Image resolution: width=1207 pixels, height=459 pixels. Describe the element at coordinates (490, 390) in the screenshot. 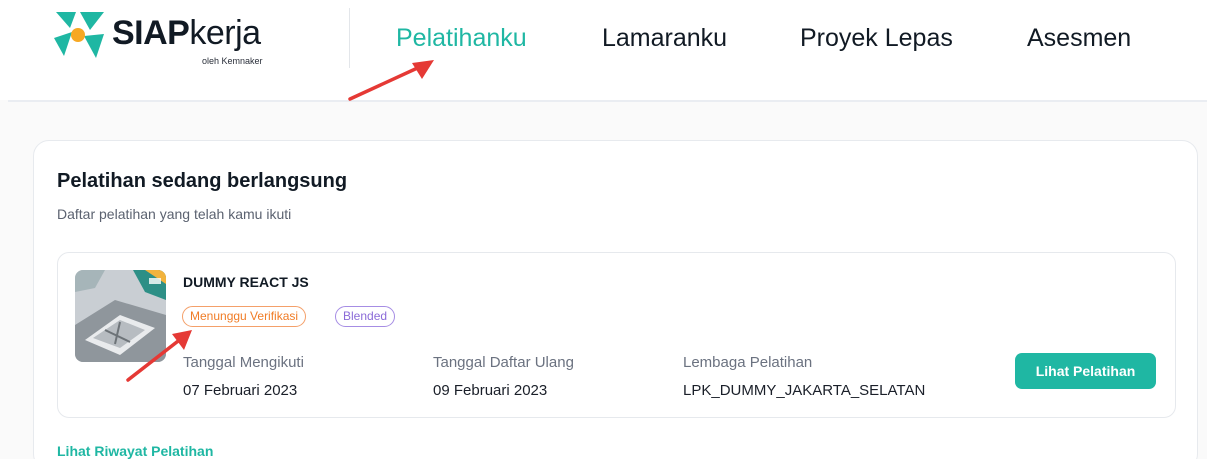

I see `reregistration-date-value: 09 Februari 2023` at that location.